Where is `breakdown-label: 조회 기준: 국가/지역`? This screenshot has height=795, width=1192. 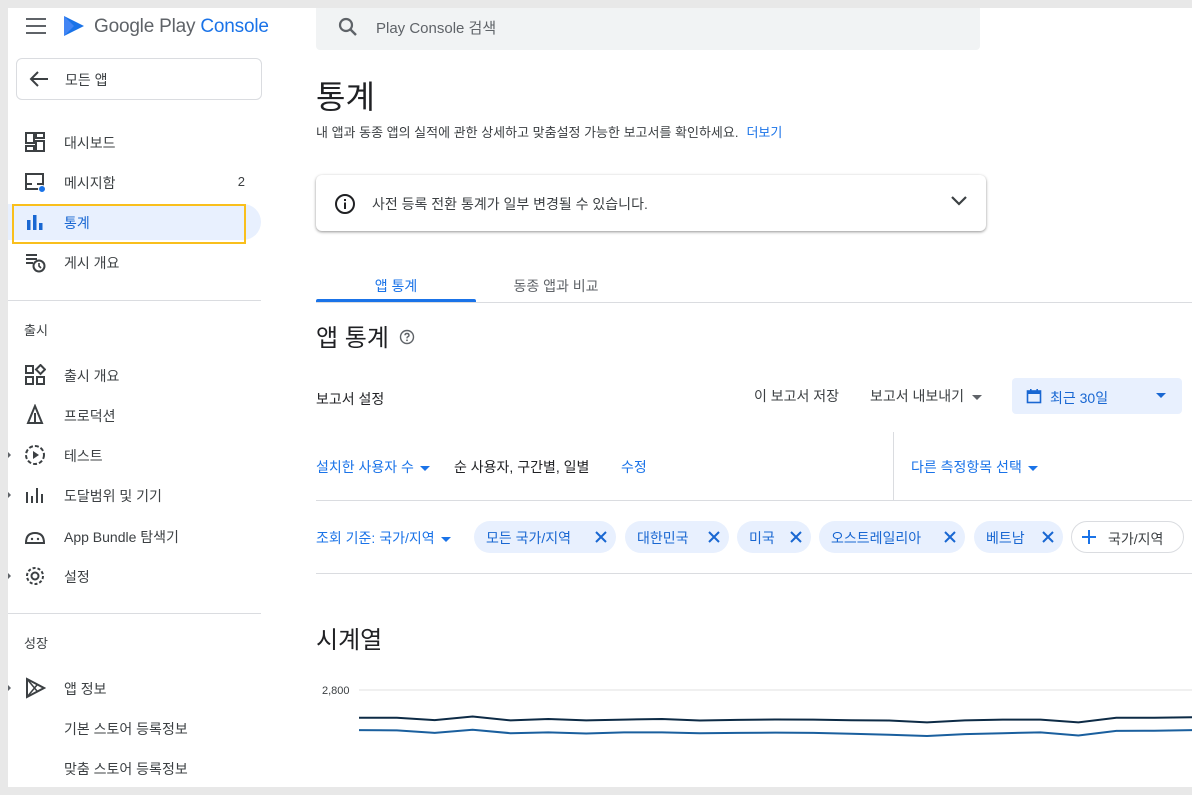
breakdown-label: 조회 기준: 국가/지역 is located at coordinates (375, 538).